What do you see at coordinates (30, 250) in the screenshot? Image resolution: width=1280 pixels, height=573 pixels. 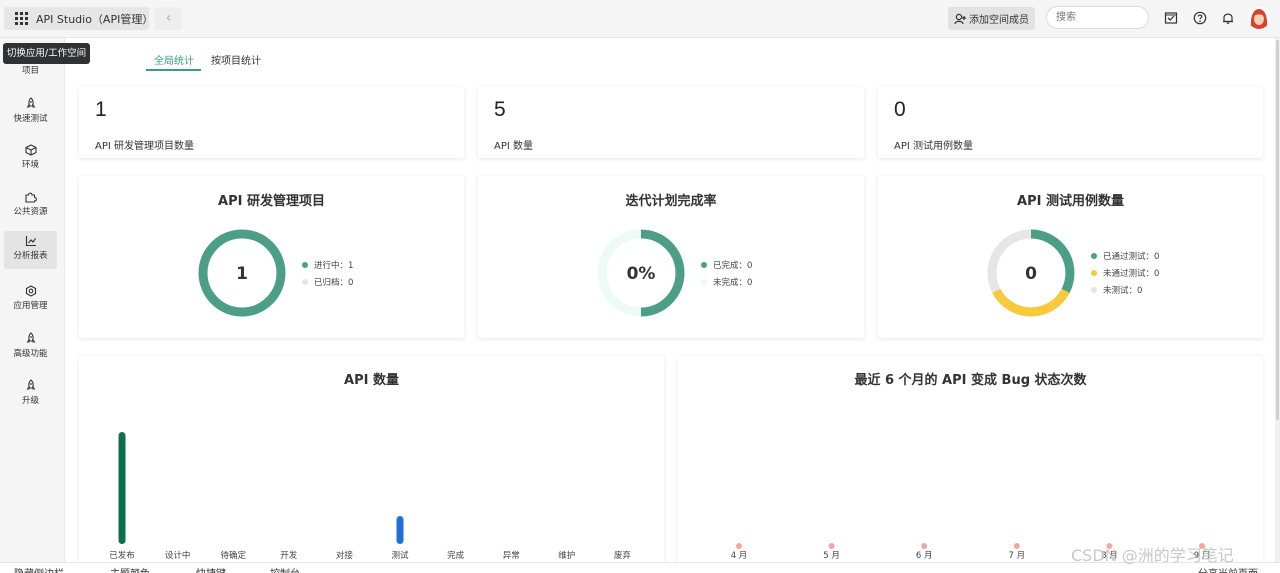 I see `sidebar-item-analytics: 分析报表` at bounding box center [30, 250].